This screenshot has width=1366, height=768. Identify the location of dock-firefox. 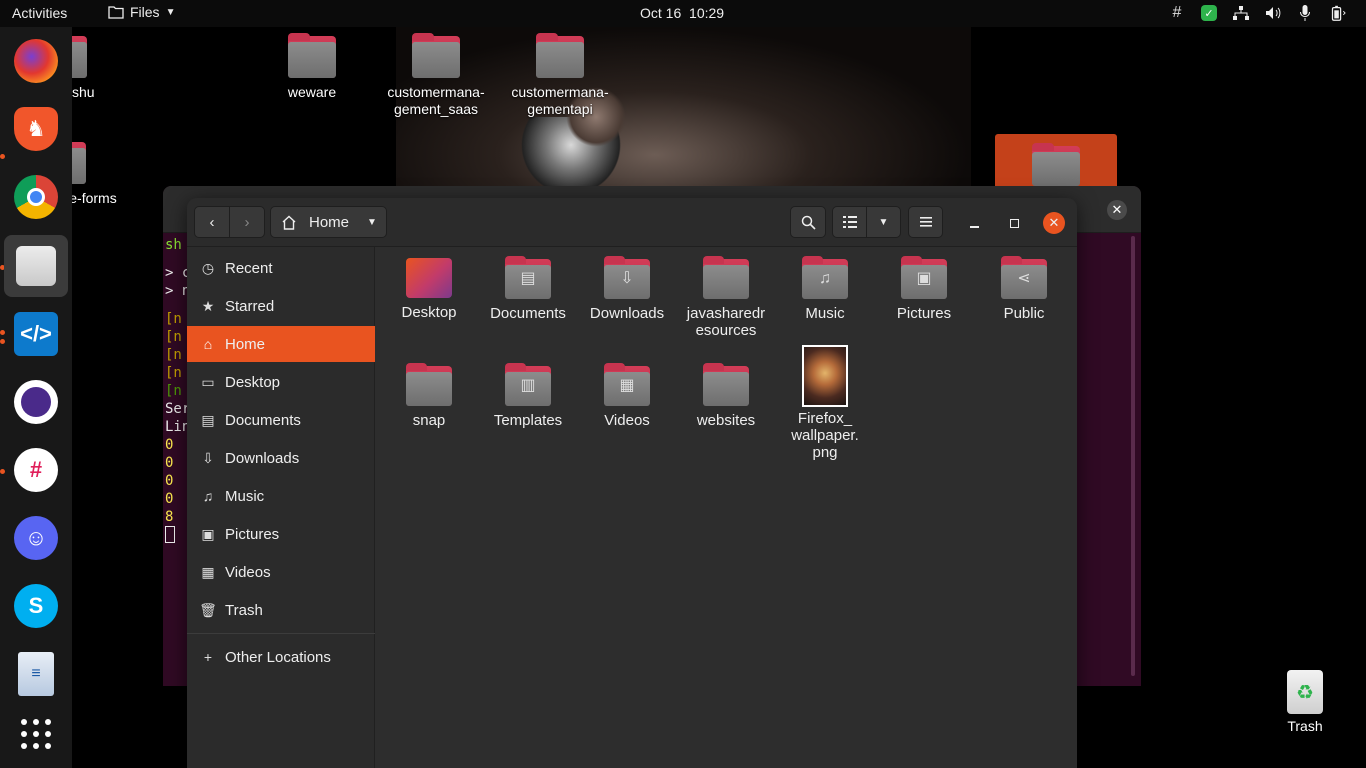
(36, 61).